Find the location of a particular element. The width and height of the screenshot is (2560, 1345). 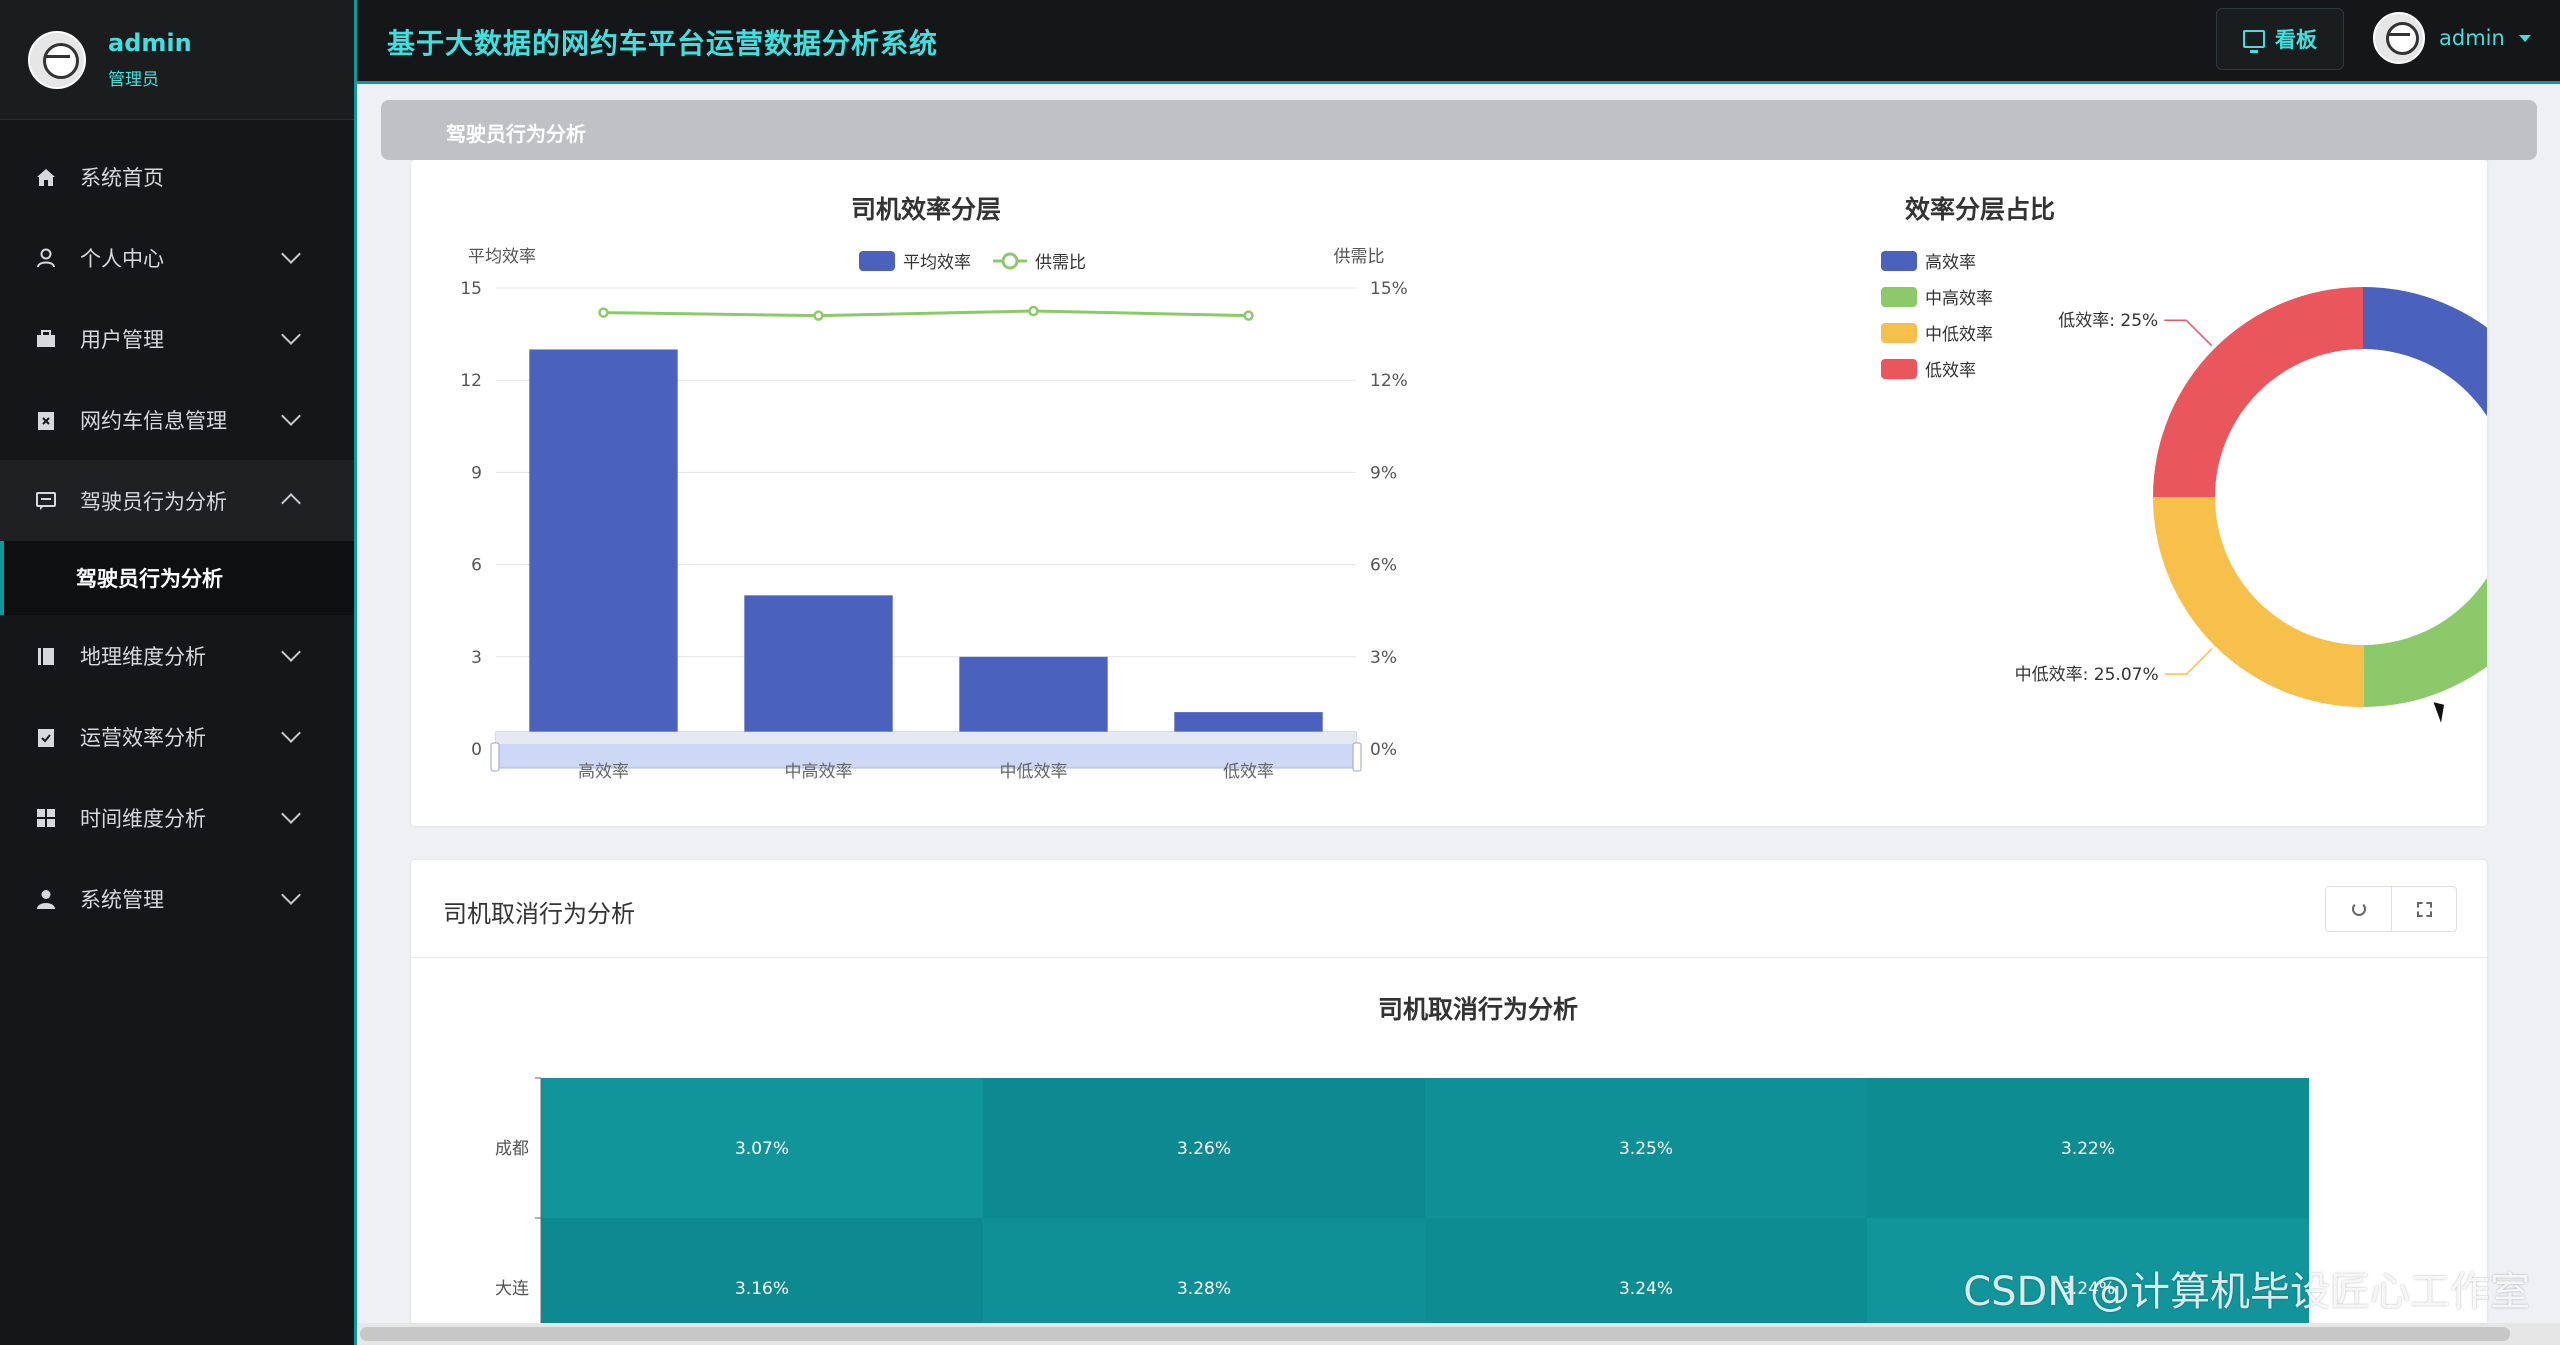

sidebar-item-home: 系统首页 is located at coordinates (177, 176).